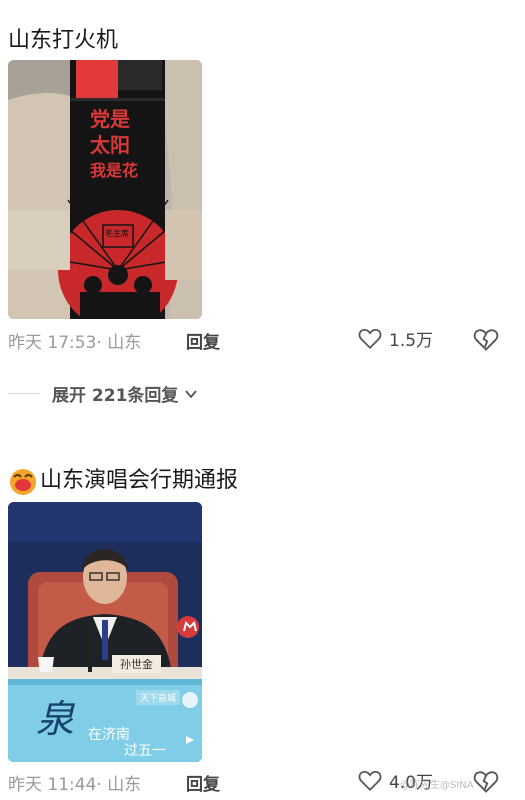 This screenshot has width=525, height=800. I want to click on expand-replies: 展开 221条回复, so click(103, 393).